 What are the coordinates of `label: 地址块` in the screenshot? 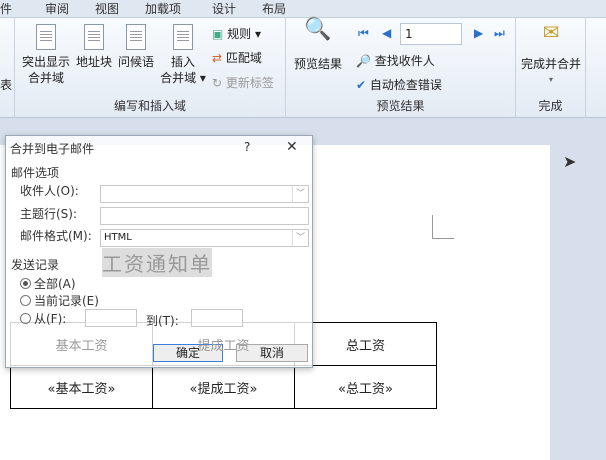 It's located at (93, 62).